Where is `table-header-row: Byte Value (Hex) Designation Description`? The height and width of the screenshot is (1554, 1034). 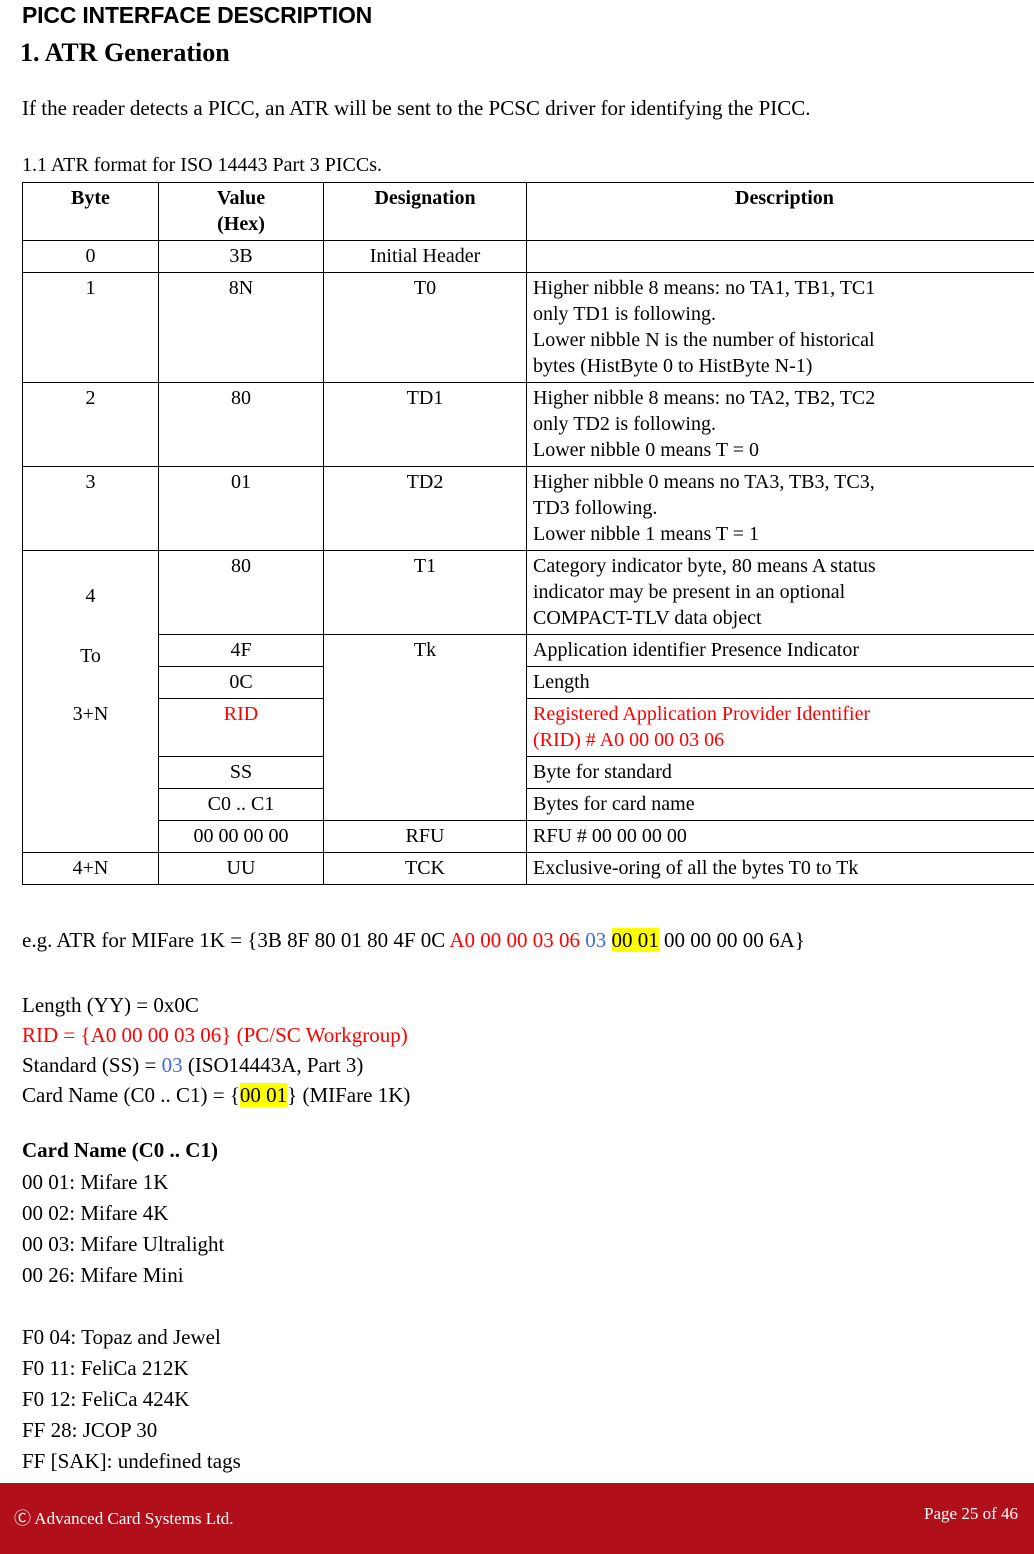 table-header-row: Byte Value (Hex) Designation Description is located at coordinates (528, 211).